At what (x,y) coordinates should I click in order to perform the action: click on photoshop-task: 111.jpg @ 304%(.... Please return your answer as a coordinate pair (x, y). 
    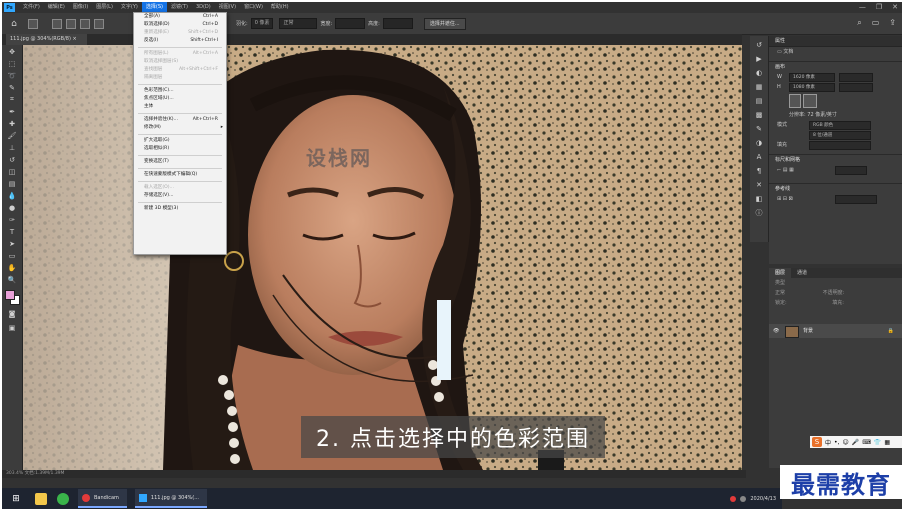
    Looking at the image, I should click on (170, 498).